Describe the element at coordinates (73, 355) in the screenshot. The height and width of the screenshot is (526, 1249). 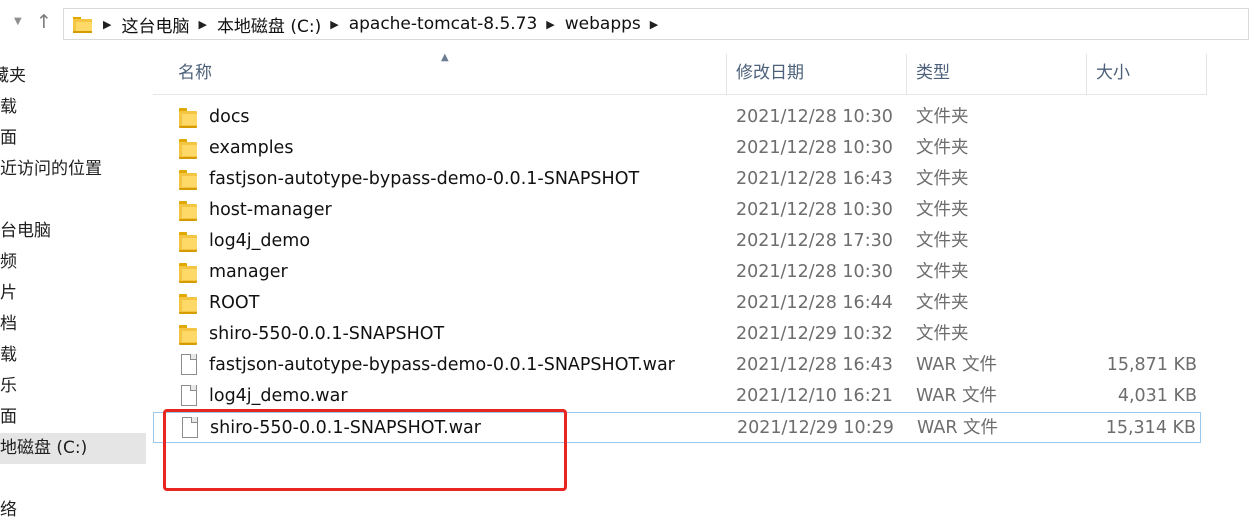
I see `sidebar-item-downloads-pc: 载` at that location.